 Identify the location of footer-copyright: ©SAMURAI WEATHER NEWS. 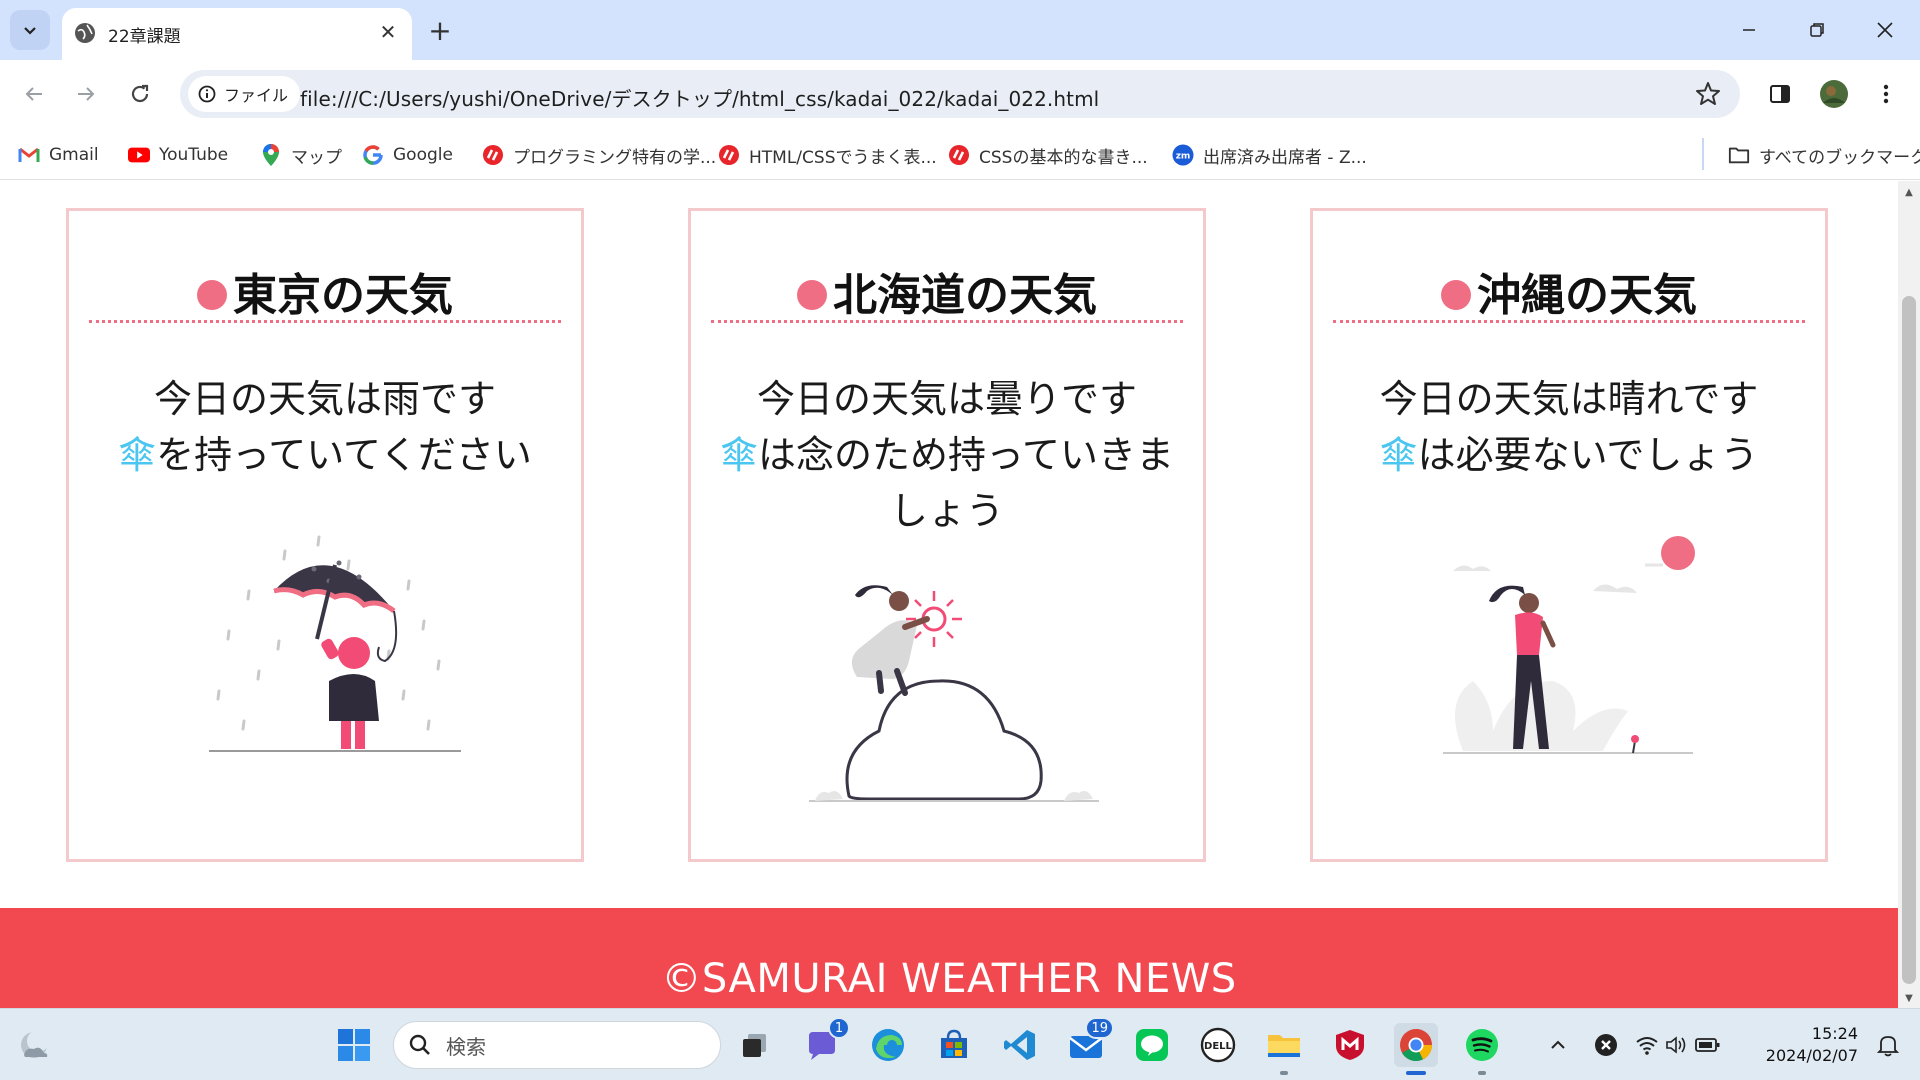
(949, 979).